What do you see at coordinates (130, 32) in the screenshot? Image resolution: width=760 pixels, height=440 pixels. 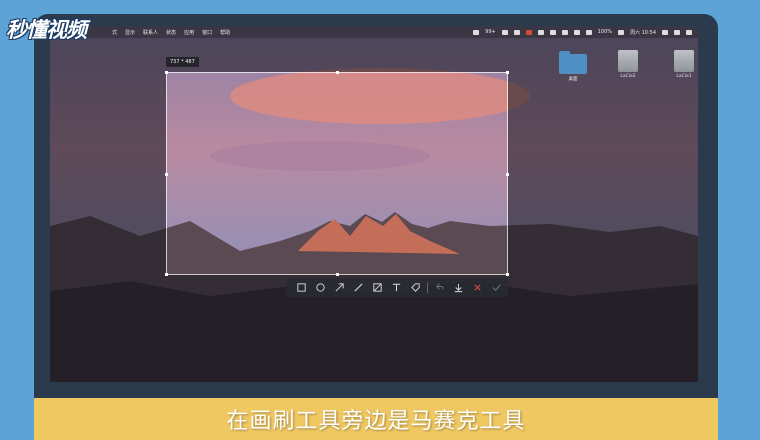 I see `menu-item: 显示` at bounding box center [130, 32].